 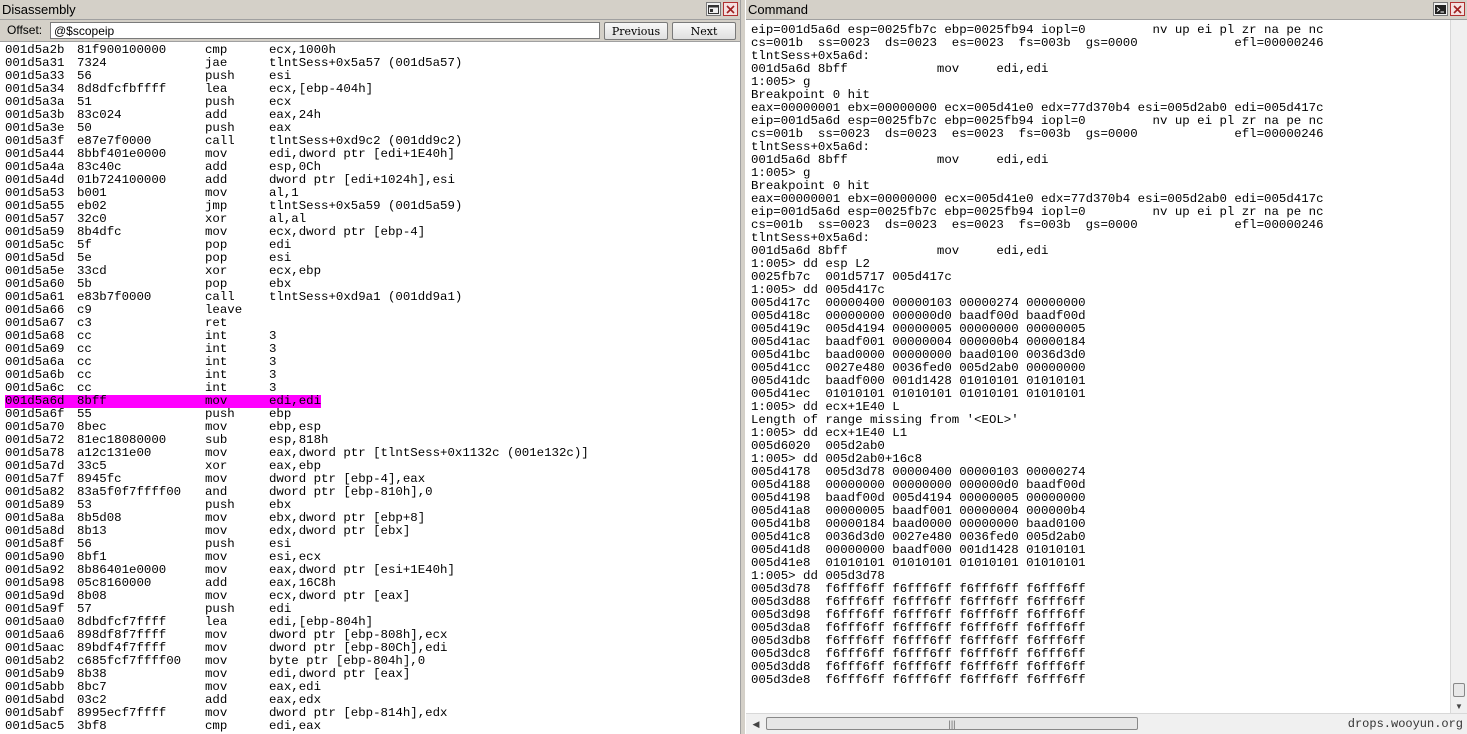 I want to click on disasm-row: 001d5a5d 5e pop esi, so click(x=372, y=258).